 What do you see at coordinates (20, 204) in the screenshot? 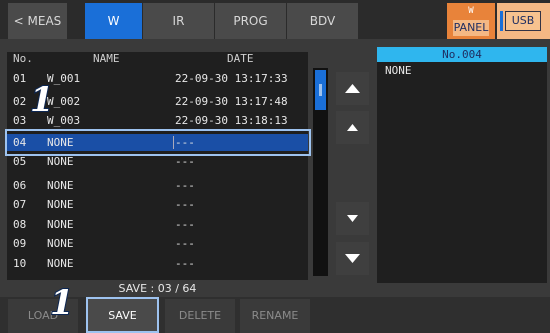
I see `row-no: 07` at bounding box center [20, 204].